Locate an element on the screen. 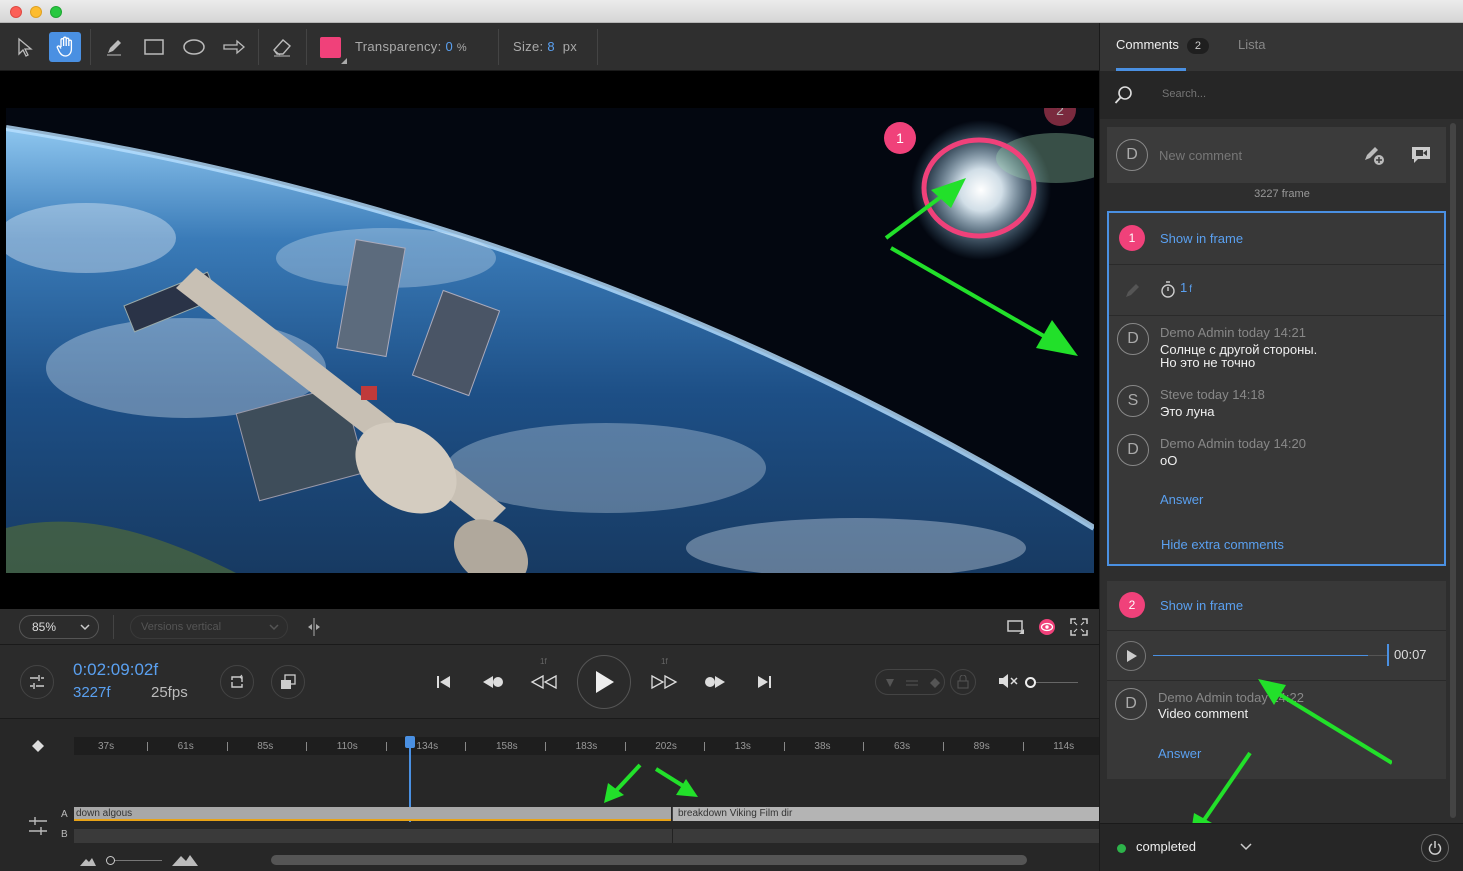  marker-nav-group is located at coordinates (910, 682).